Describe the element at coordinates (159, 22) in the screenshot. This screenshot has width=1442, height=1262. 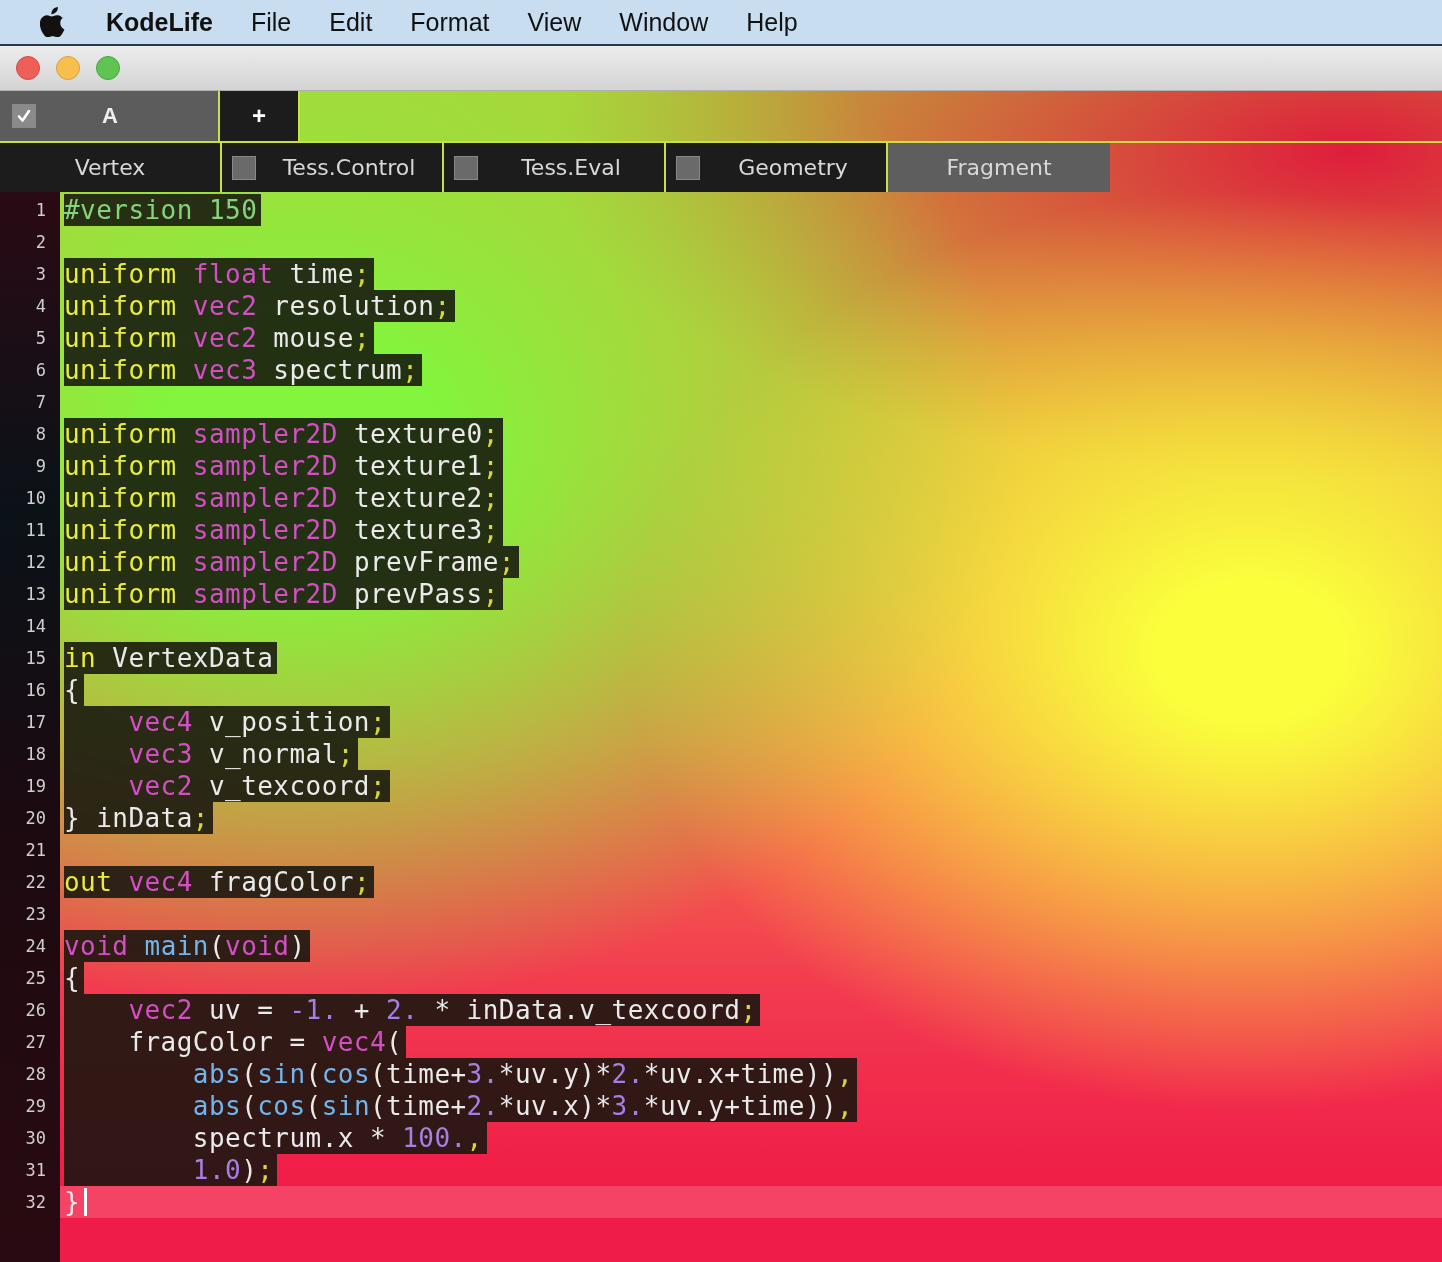
I see `app-name-menu: KodeLife` at that location.